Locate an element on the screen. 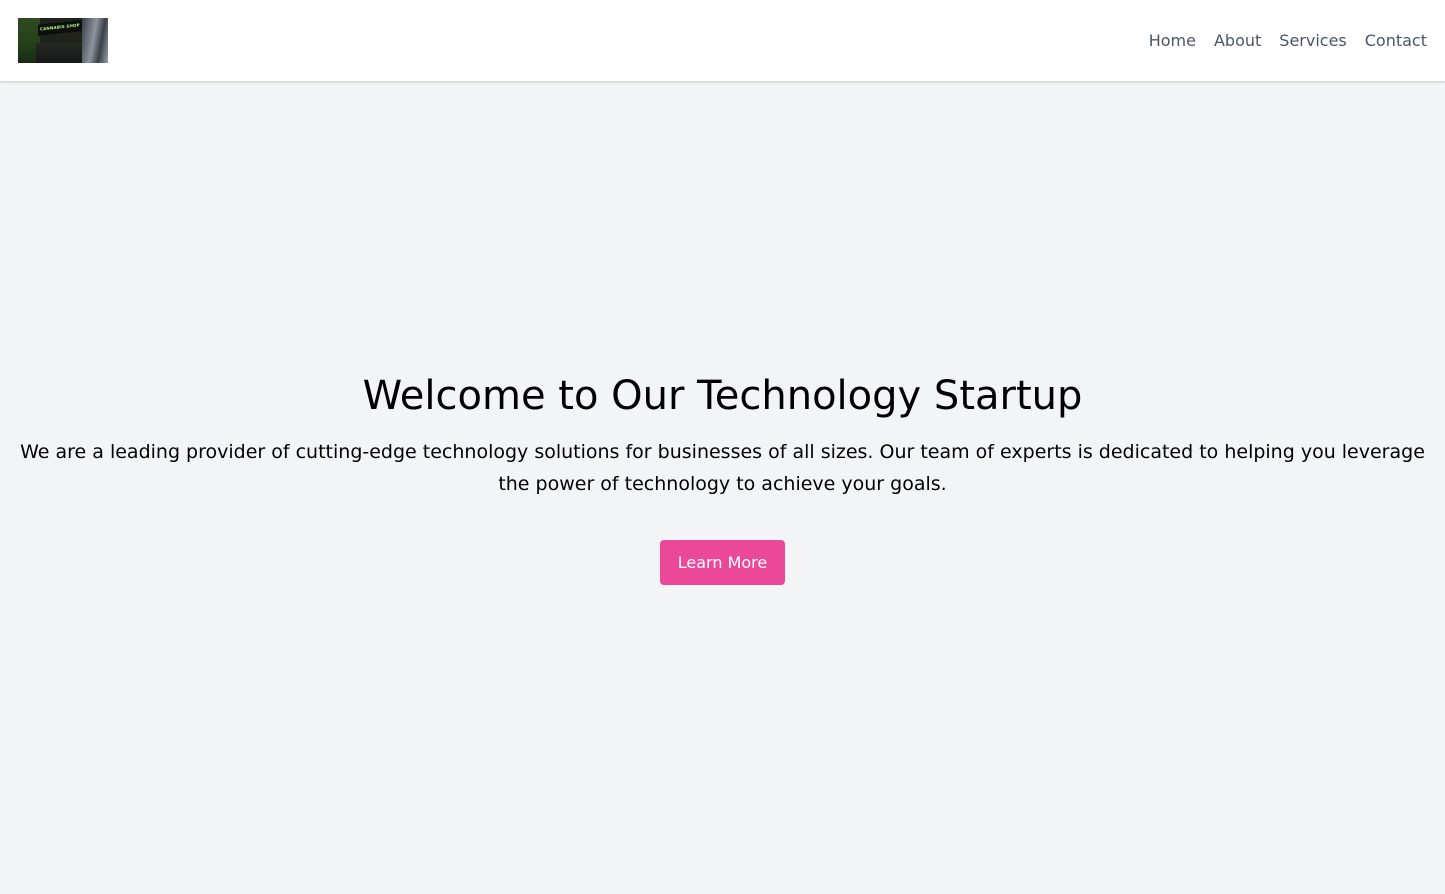  logo: CANNABIS SHOP is located at coordinates (63, 40).